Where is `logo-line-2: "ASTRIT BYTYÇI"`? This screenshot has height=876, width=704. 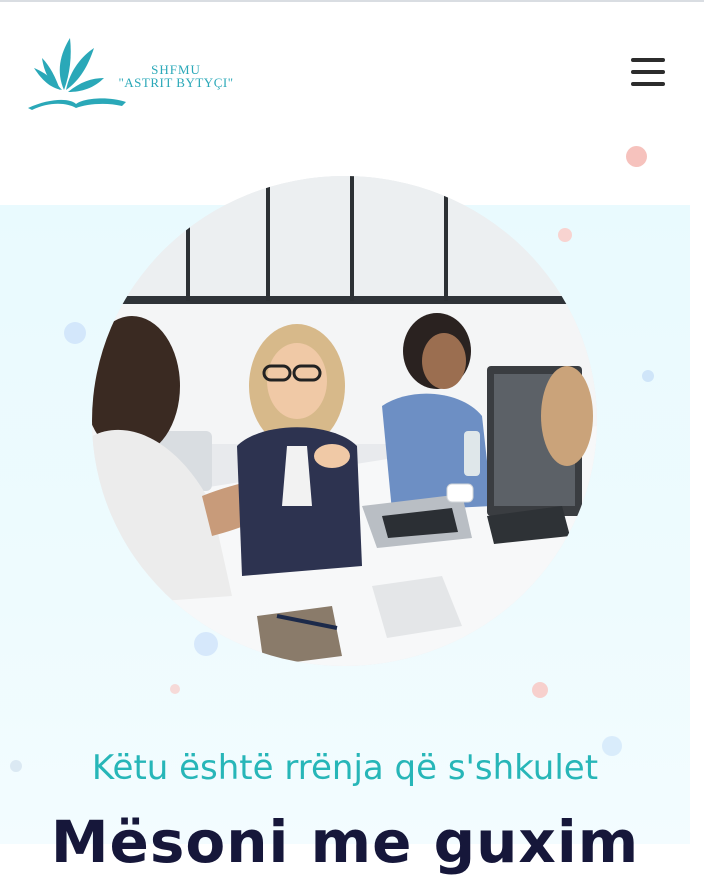 logo-line-2: "ASTRIT BYTYÇI" is located at coordinates (176, 82).